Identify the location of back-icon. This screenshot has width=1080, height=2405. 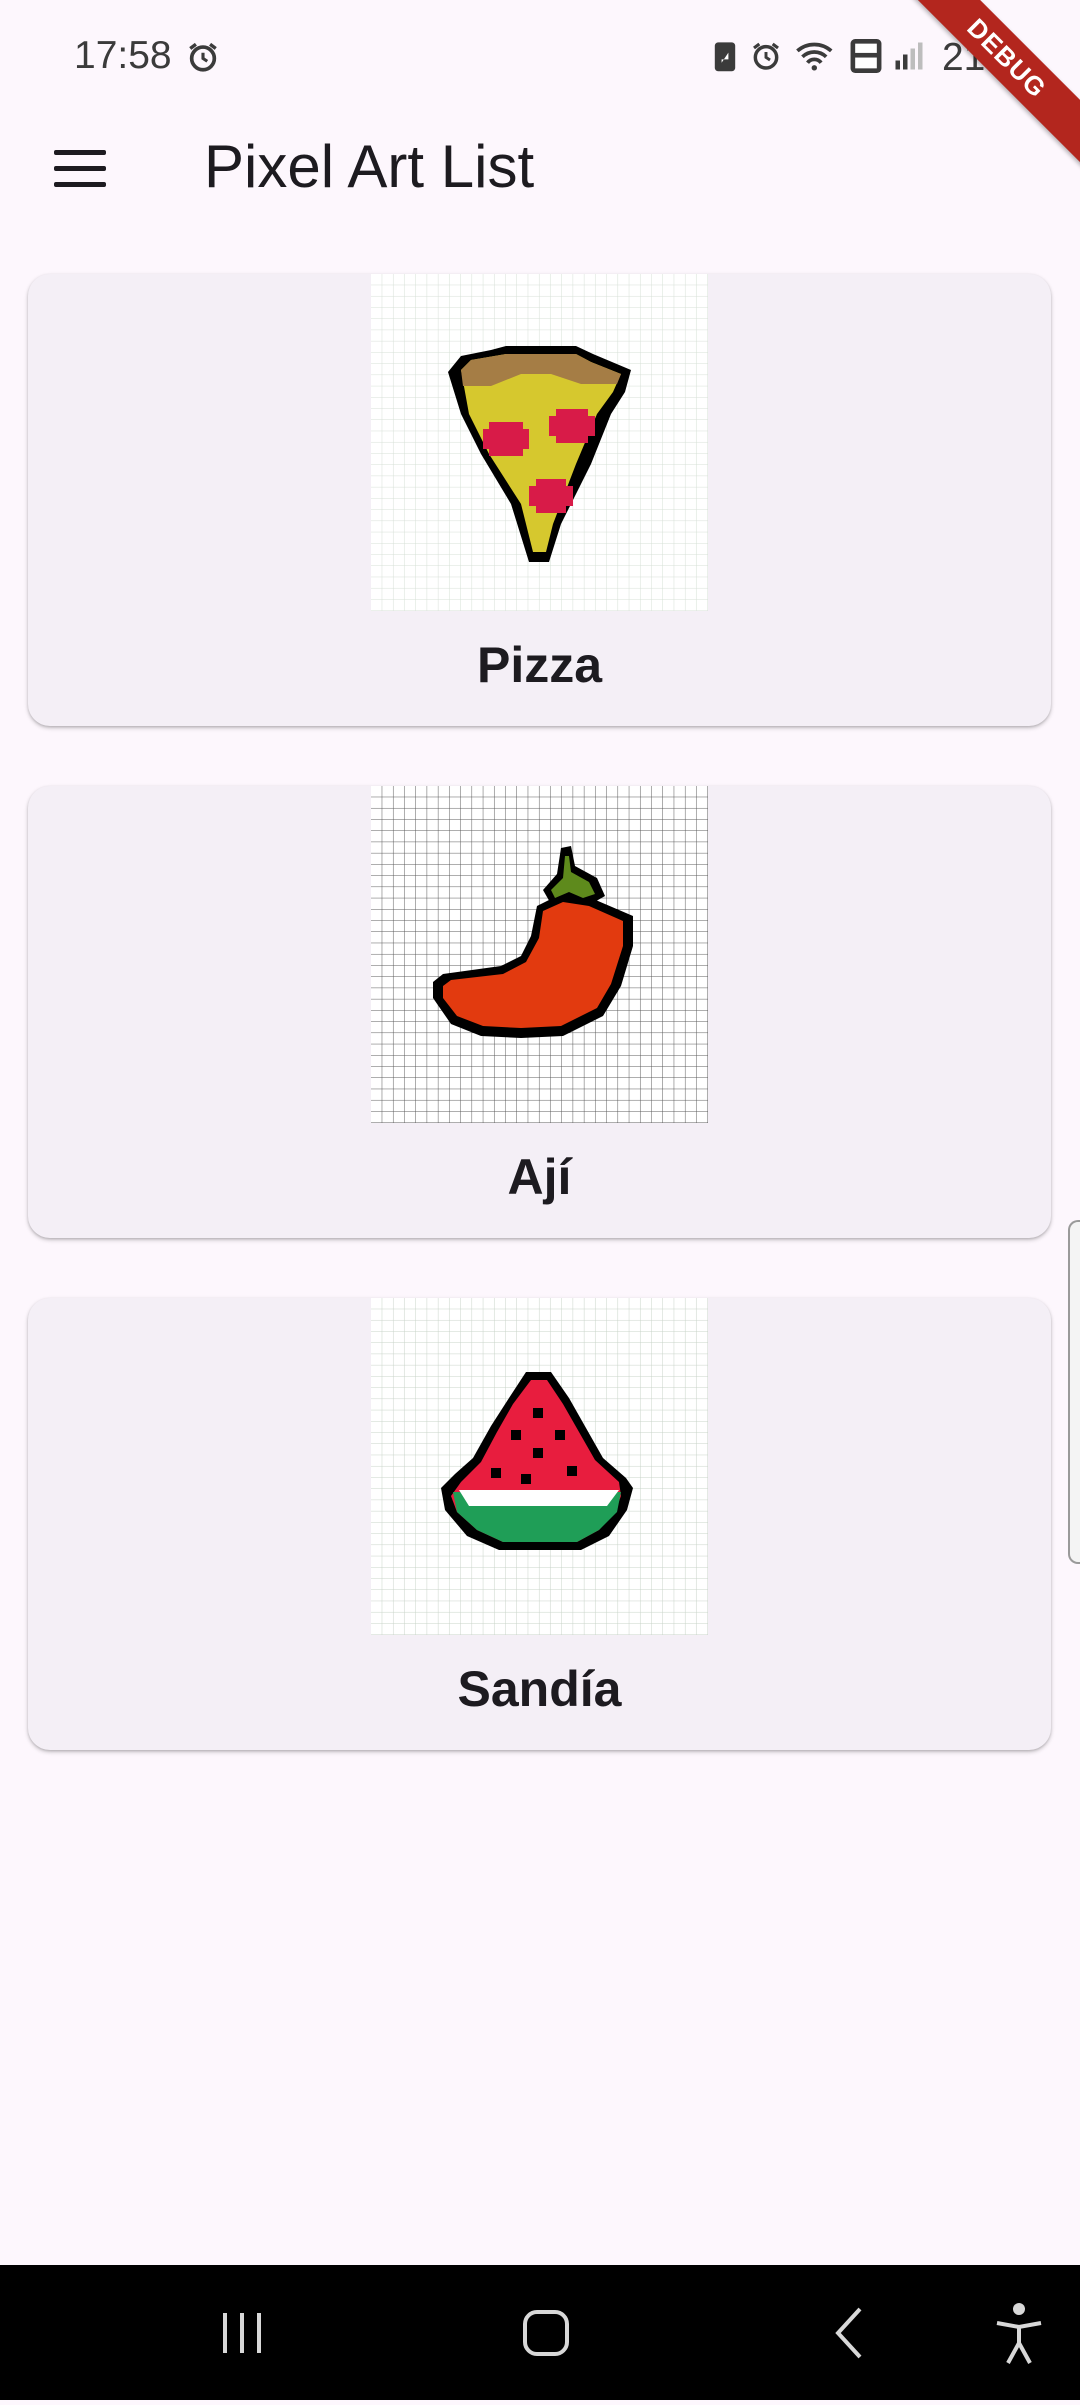
(848, 2333).